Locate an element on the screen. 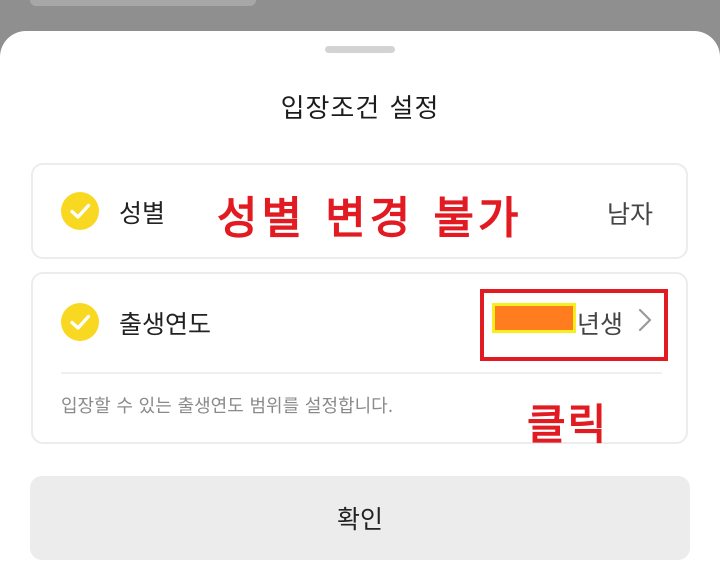 The image size is (720, 578). gender-label: 성별 is located at coordinates (142, 213).